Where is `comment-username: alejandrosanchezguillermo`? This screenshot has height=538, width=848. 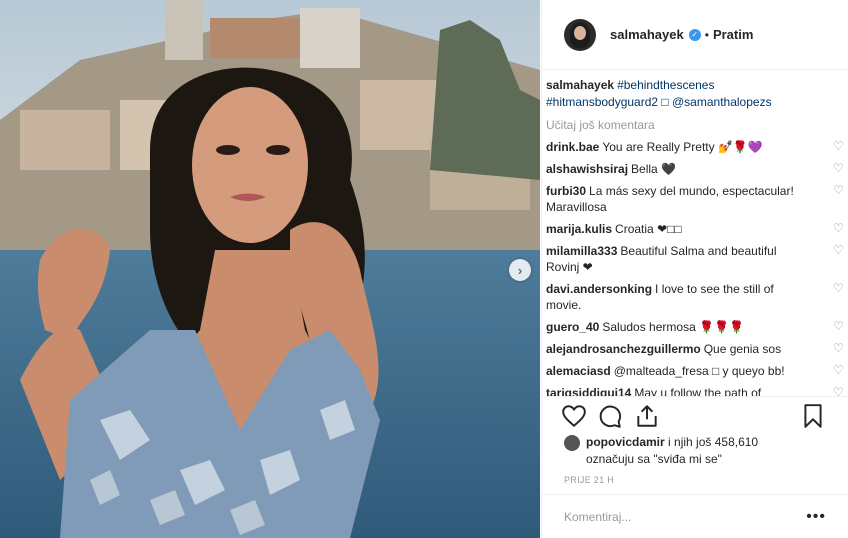 comment-username: alejandrosanchezguillermo is located at coordinates (623, 349).